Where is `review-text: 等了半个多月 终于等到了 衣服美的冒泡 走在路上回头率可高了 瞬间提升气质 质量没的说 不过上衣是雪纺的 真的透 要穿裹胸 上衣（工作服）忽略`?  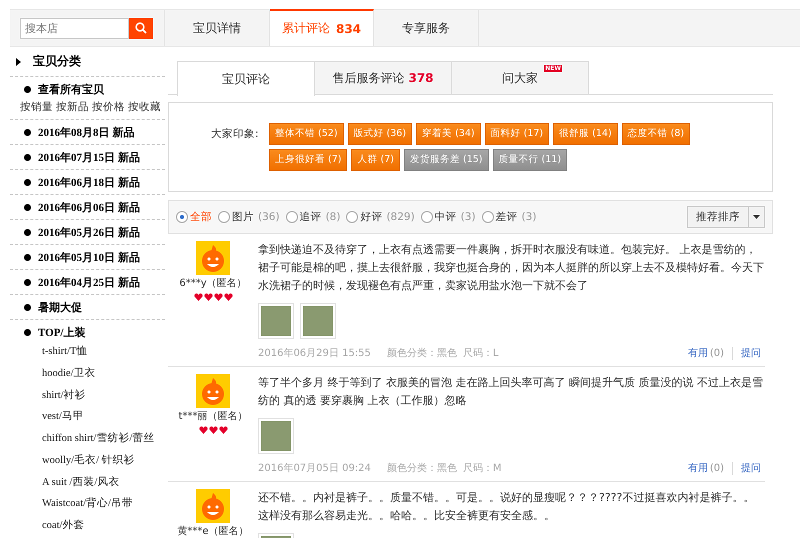 review-text: 等了半个多月 终于等到了 衣服美的冒泡 走在路上回头率可高了 瞬间提升气质 质量没的说 不过上衣是雪纺的 真的透 要穿裹胸 上衣（工作服）忽略 is located at coordinates (511, 392).